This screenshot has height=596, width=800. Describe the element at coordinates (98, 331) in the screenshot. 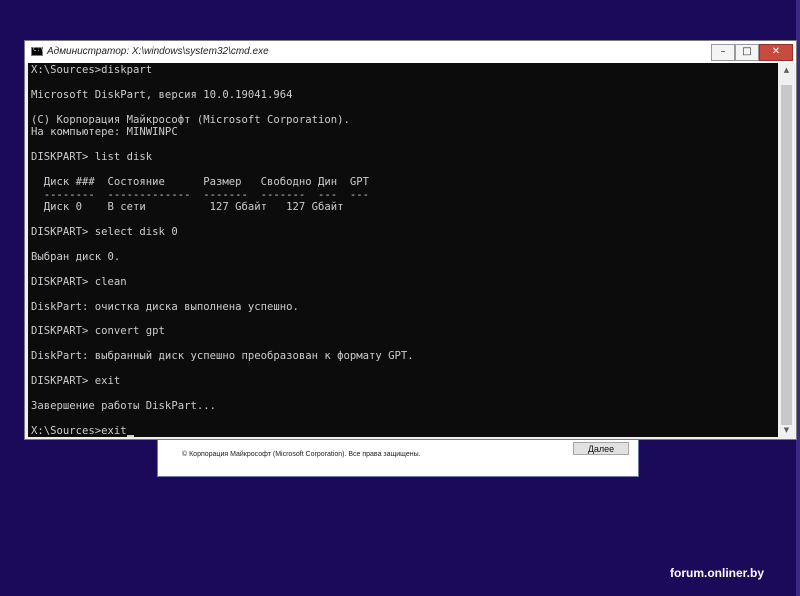

I see `console-line: DISKPART> convert gpt` at that location.